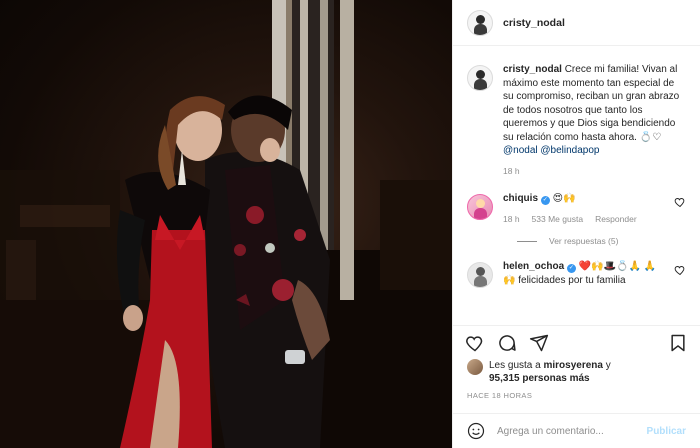 The width and height of the screenshot is (700, 448). I want to click on smiley-icon, so click(476, 431).